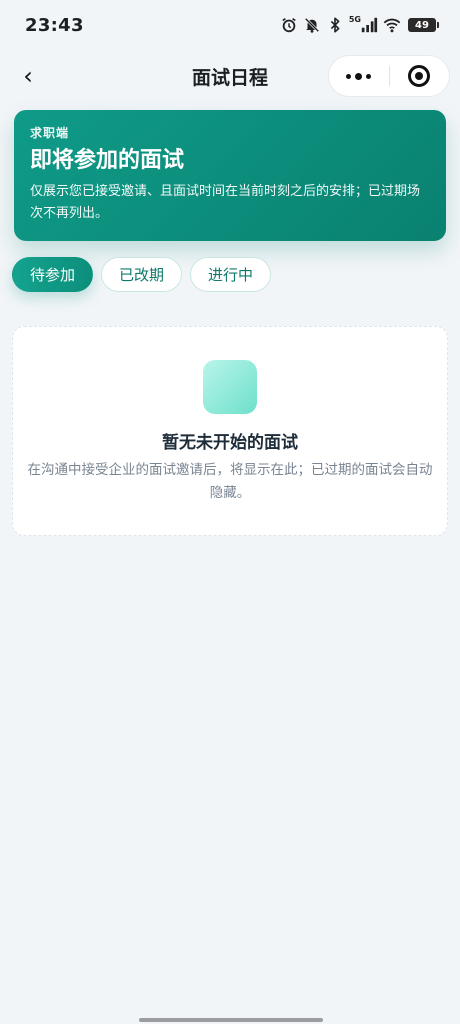 This screenshot has height=1024, width=460. I want to click on network-type: 5G, so click(354, 19).